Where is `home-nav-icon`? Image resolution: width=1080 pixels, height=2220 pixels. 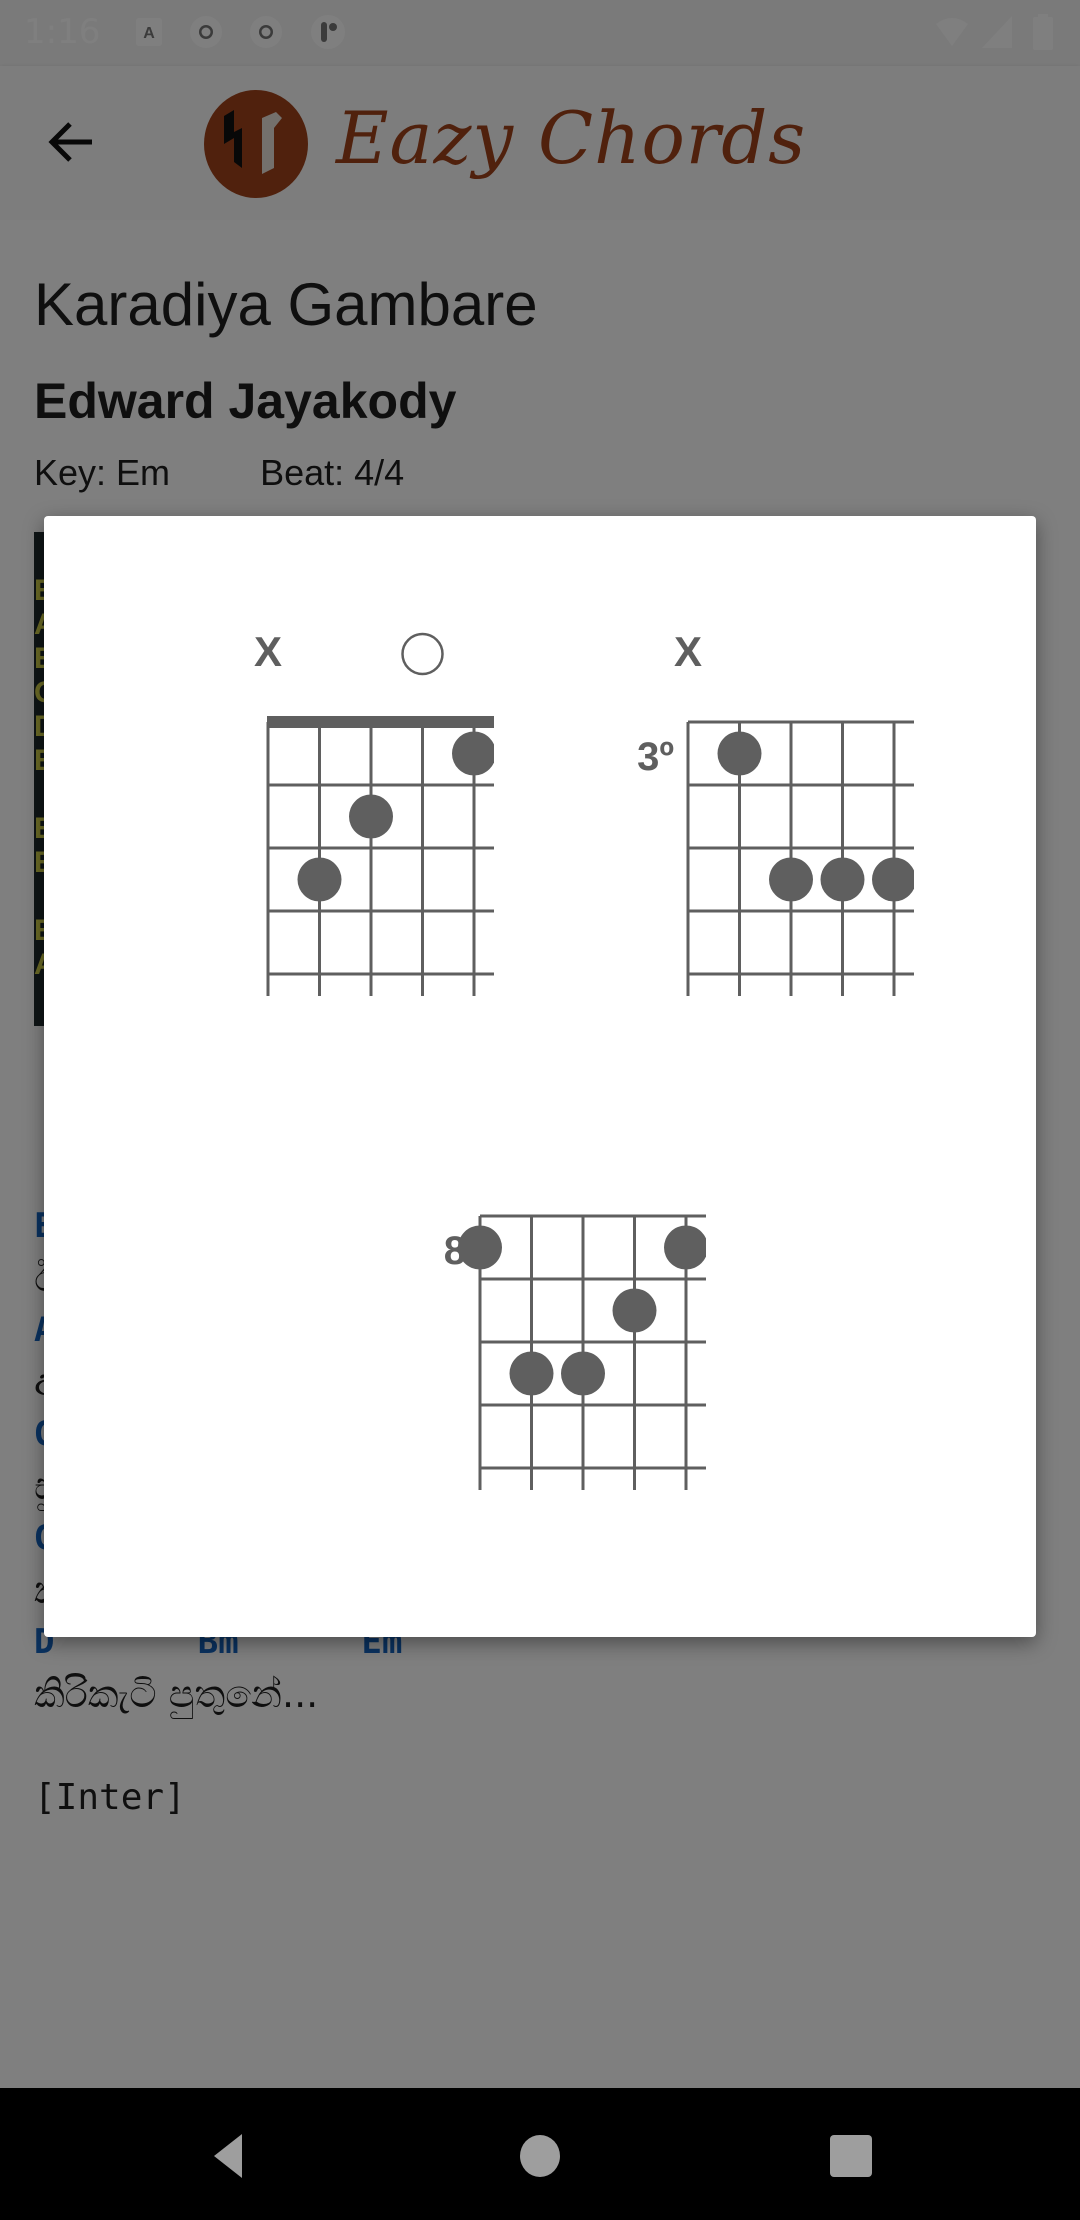 home-nav-icon is located at coordinates (540, 2156).